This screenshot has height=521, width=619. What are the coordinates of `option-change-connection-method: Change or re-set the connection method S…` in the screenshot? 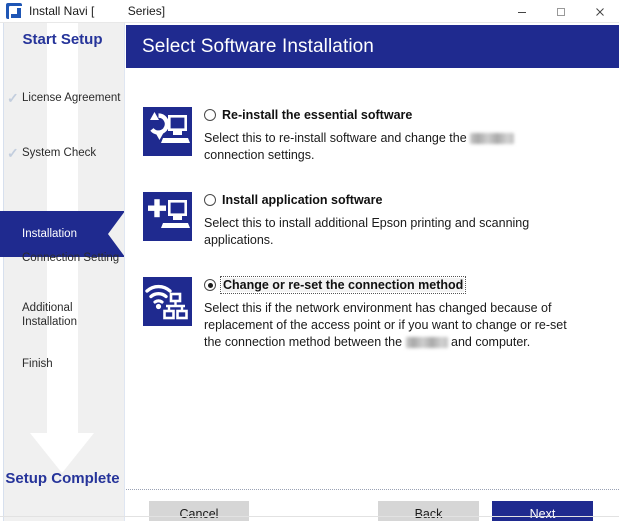 It's located at (372, 313).